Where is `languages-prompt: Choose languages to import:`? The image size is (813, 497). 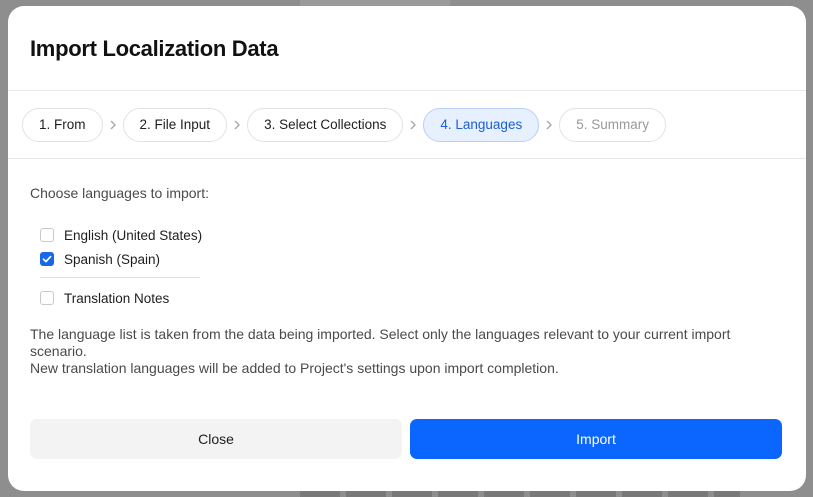
languages-prompt: Choose languages to import: is located at coordinates (119, 193).